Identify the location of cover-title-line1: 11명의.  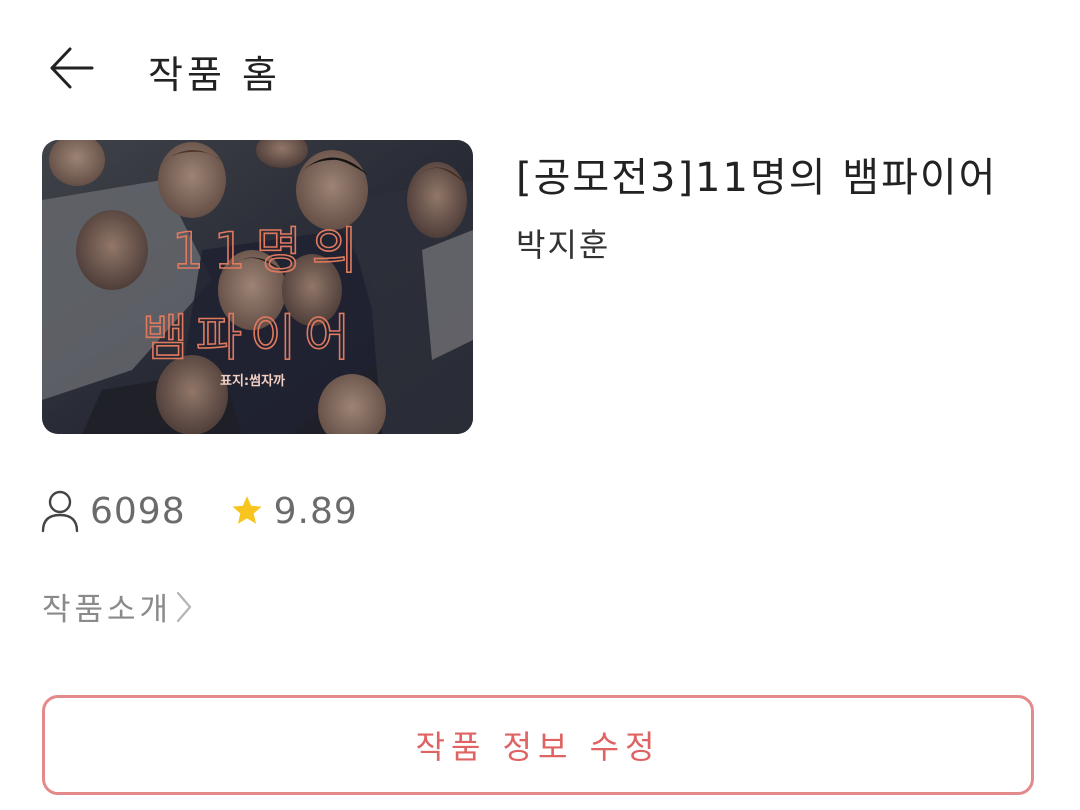
(270, 251).